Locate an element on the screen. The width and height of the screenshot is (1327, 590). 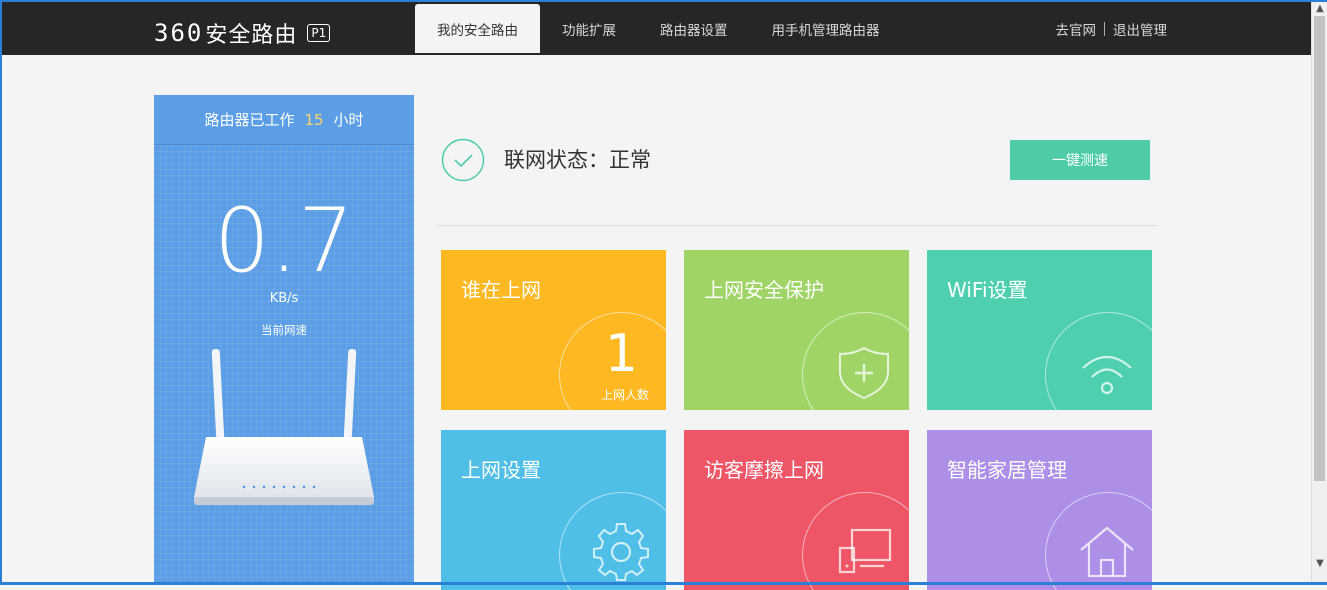
tile-wifi-settings: WiFi设置 is located at coordinates (1039, 330).